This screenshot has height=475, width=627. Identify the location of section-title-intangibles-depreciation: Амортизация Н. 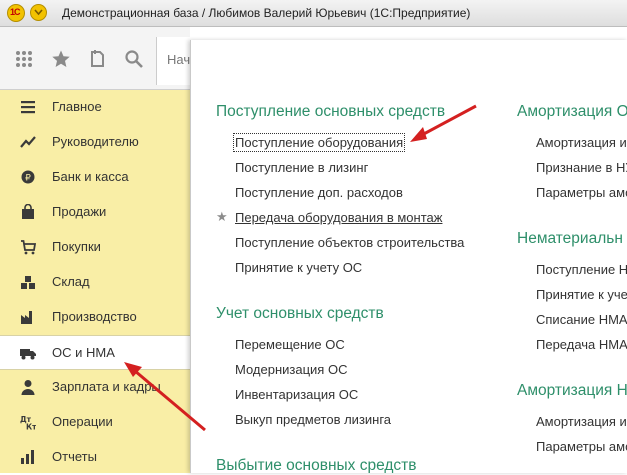
(572, 390).